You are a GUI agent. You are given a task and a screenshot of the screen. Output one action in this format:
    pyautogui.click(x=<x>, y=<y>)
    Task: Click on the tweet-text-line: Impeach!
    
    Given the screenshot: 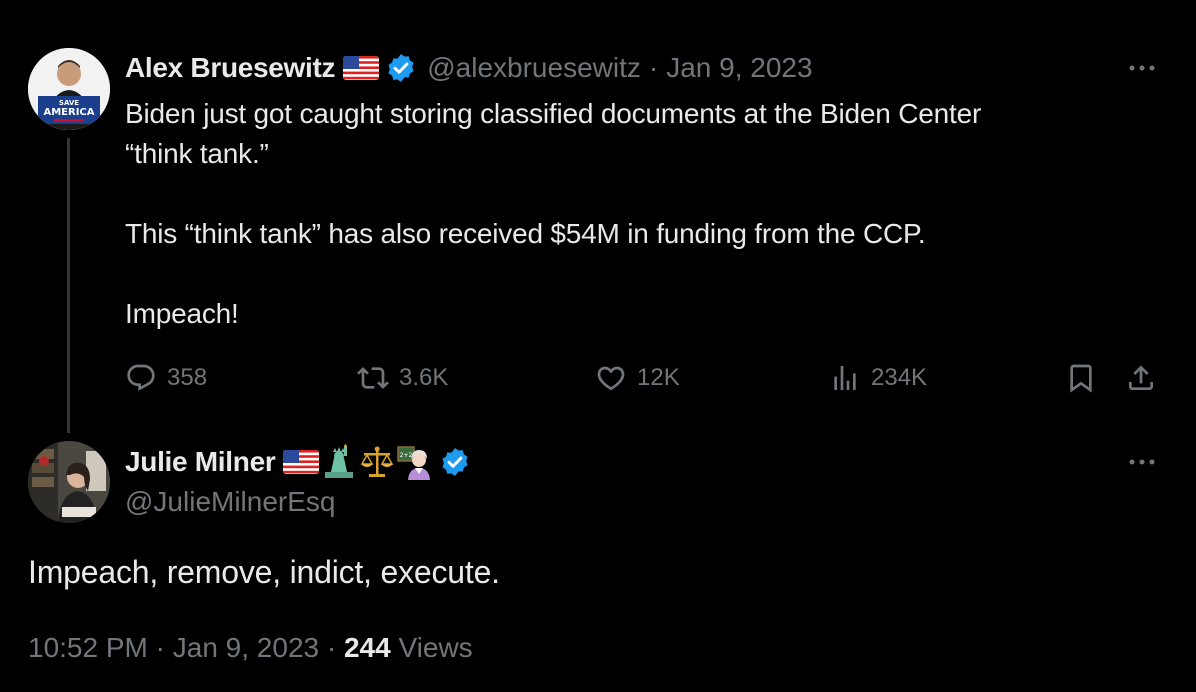 What is the action you would take?
    pyautogui.click(x=182, y=313)
    